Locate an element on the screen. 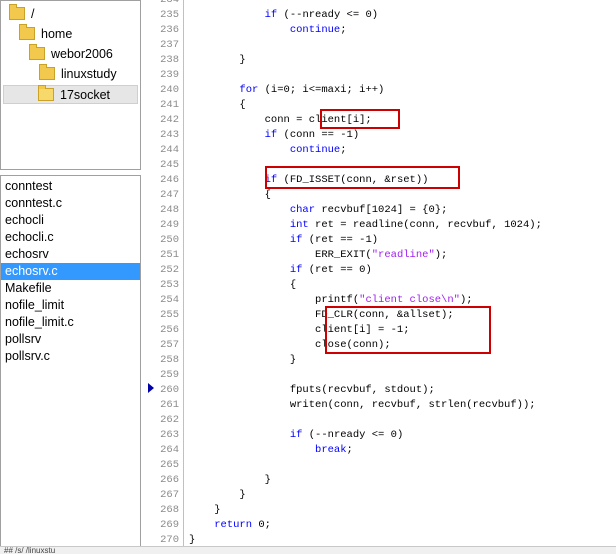 Image resolution: width=616 pixels, height=554 pixels. code-line: FD_CLR(conn, &allset); is located at coordinates (321, 315).